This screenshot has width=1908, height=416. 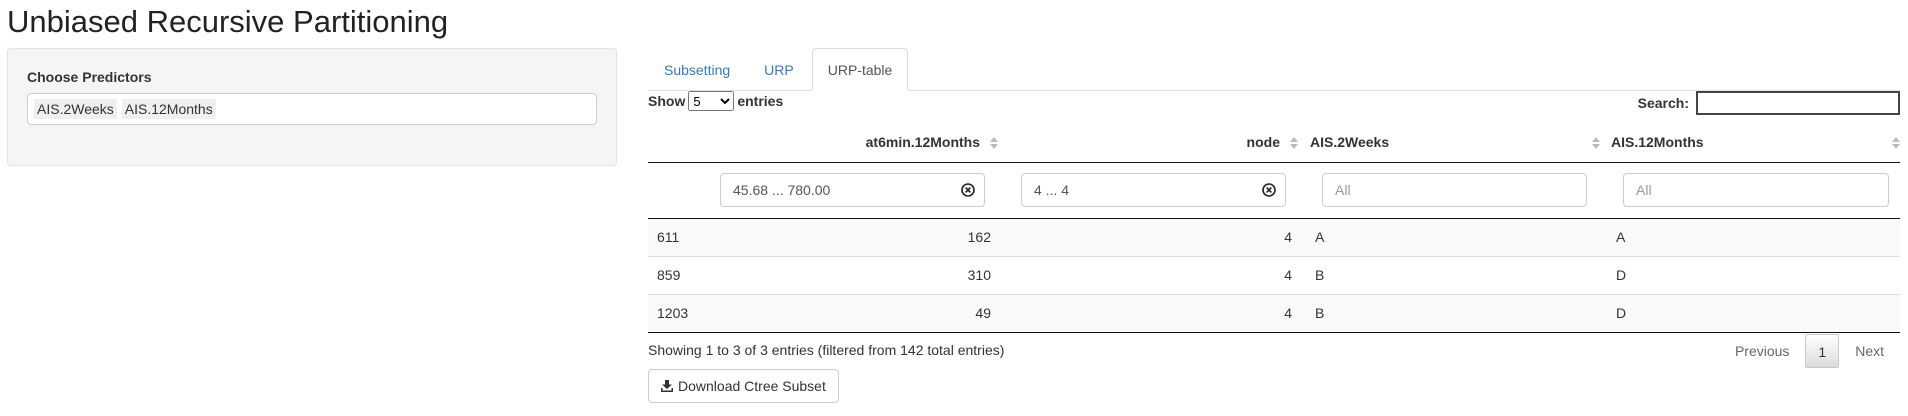 I want to click on table-row: 859 310 4 B D, so click(x=1274, y=276).